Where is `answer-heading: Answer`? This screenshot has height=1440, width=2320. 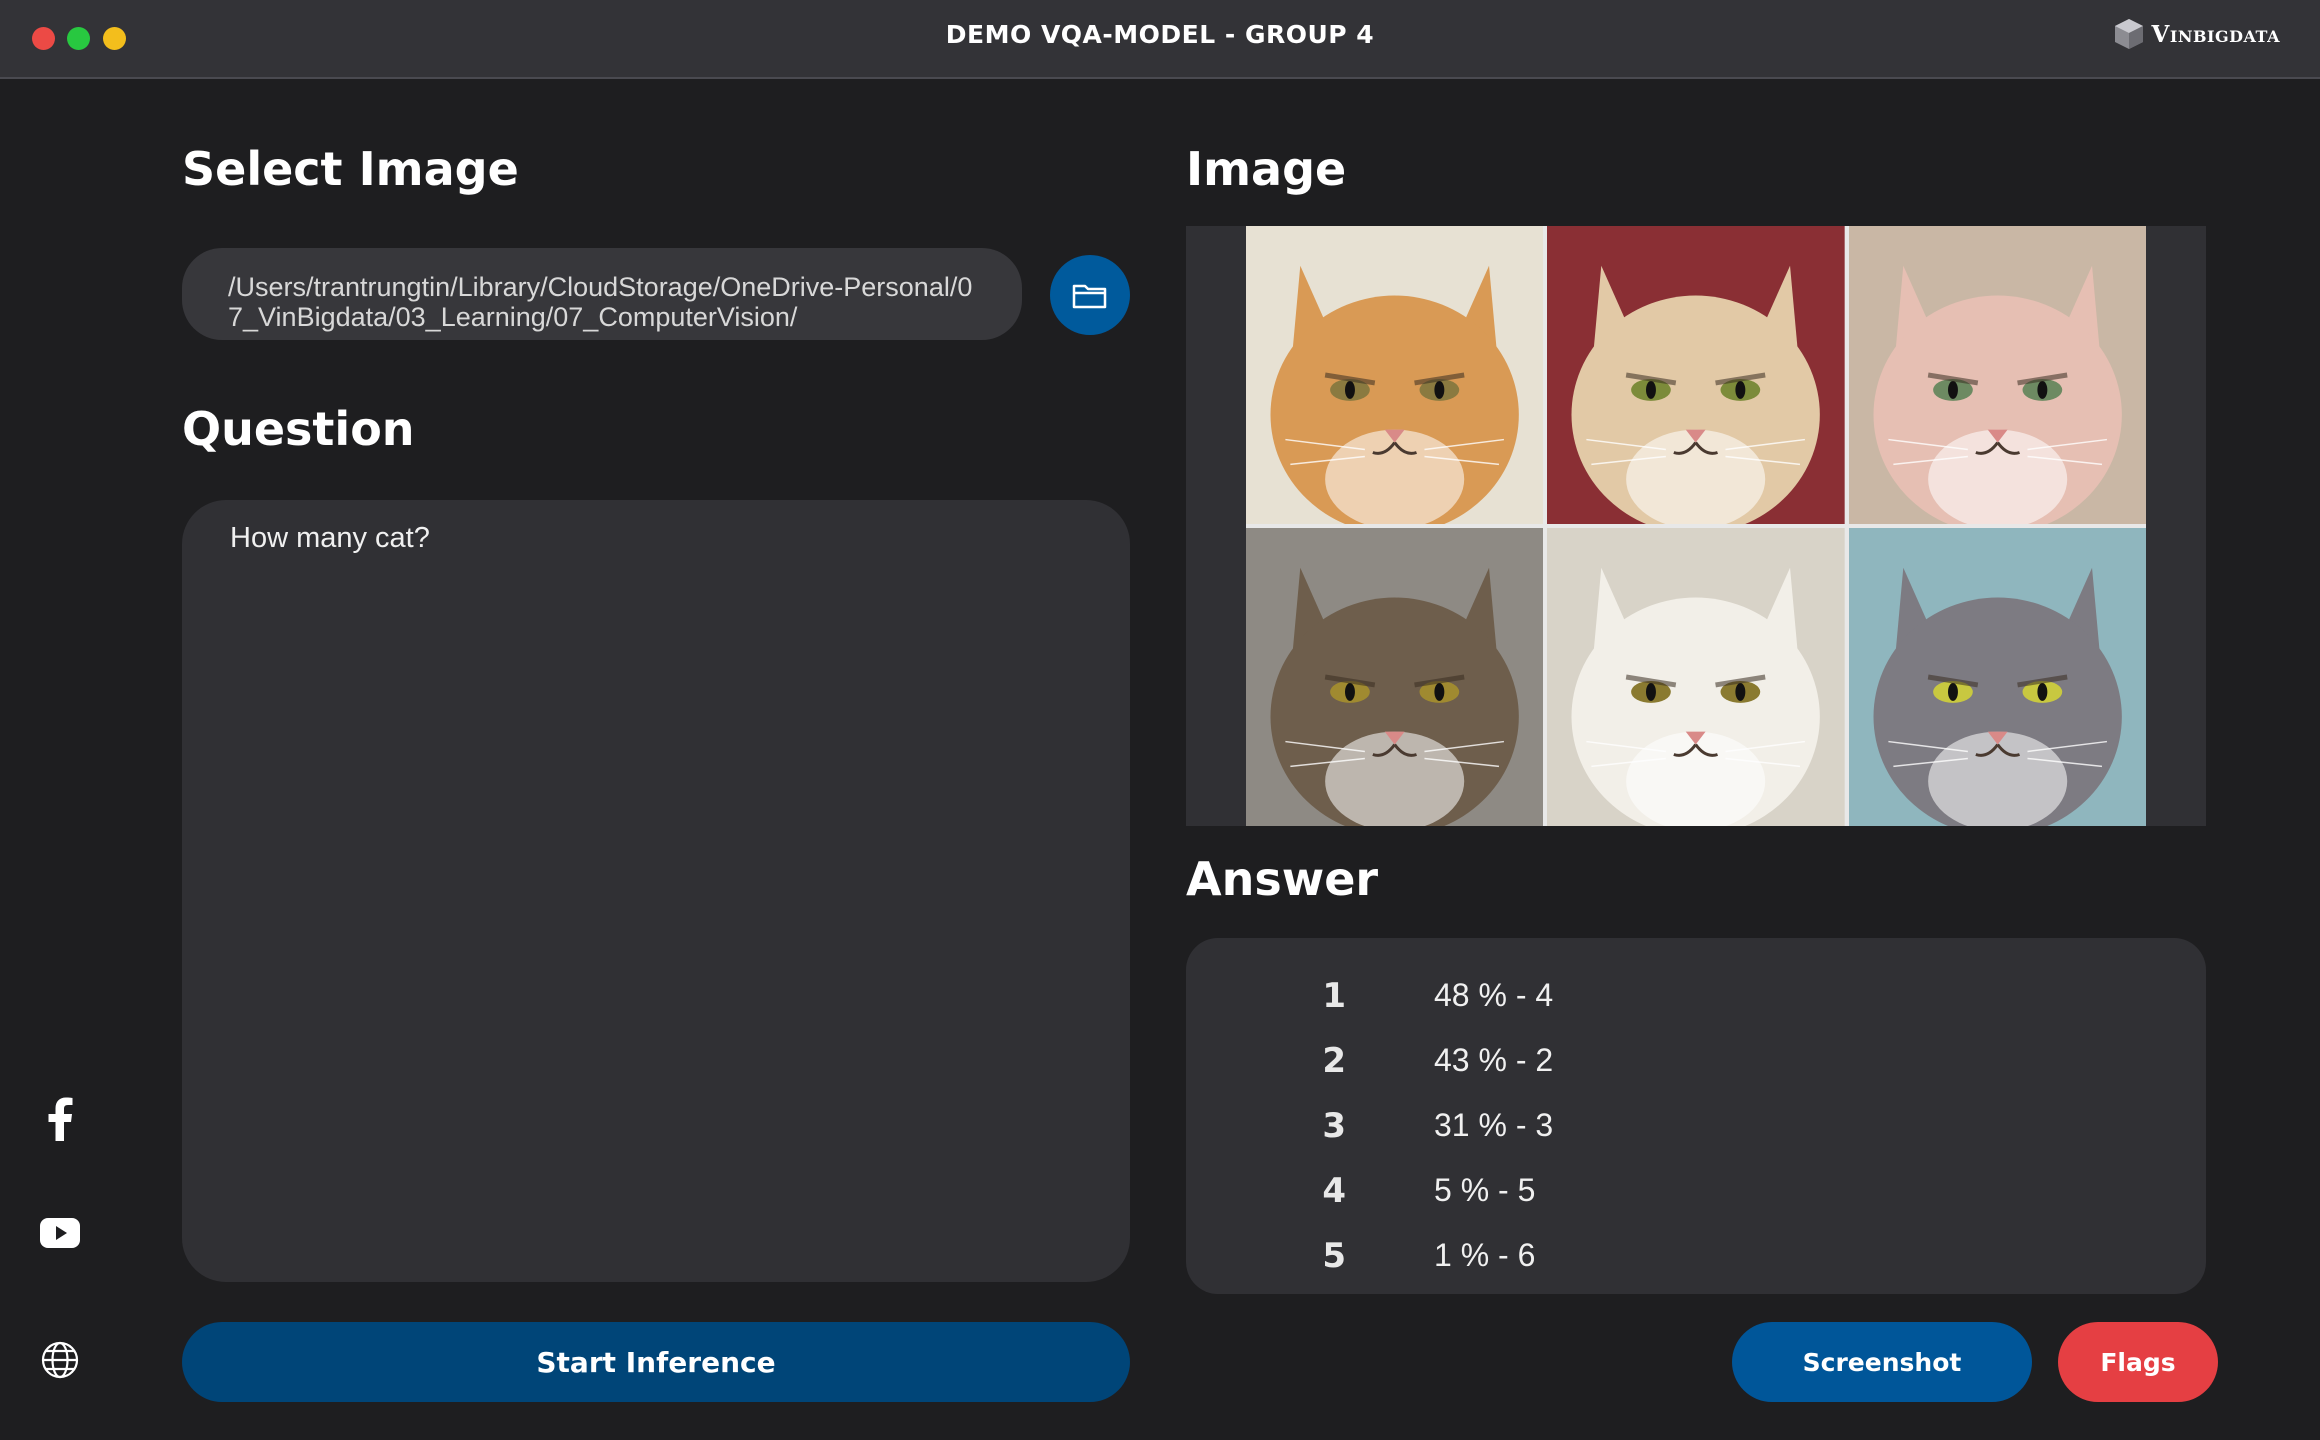
answer-heading: Answer is located at coordinates (1282, 879).